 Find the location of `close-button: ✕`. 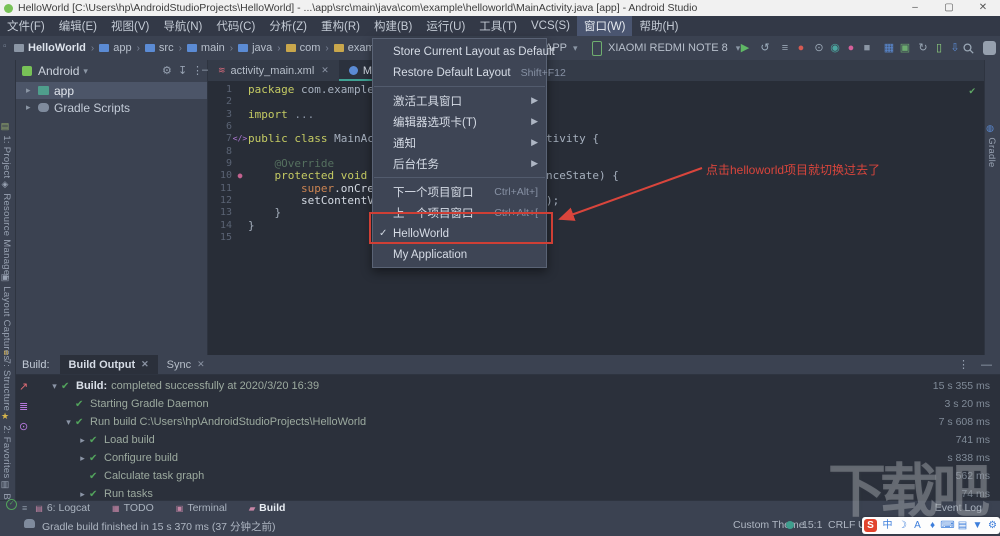

close-button: ✕ is located at coordinates (983, 8).